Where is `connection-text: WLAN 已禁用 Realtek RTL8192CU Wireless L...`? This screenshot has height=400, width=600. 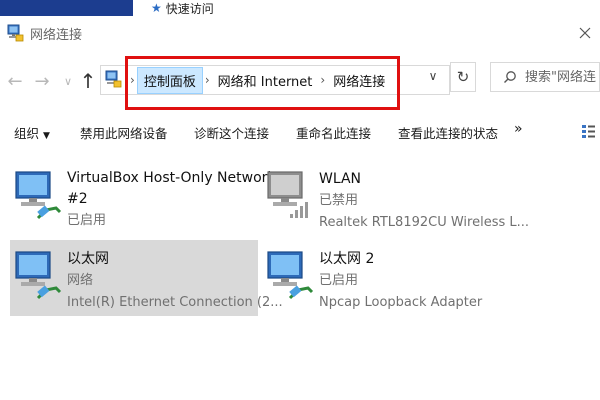 connection-text: WLAN 已禁用 Realtek RTL8192CU Wireless L... is located at coordinates (424, 201).